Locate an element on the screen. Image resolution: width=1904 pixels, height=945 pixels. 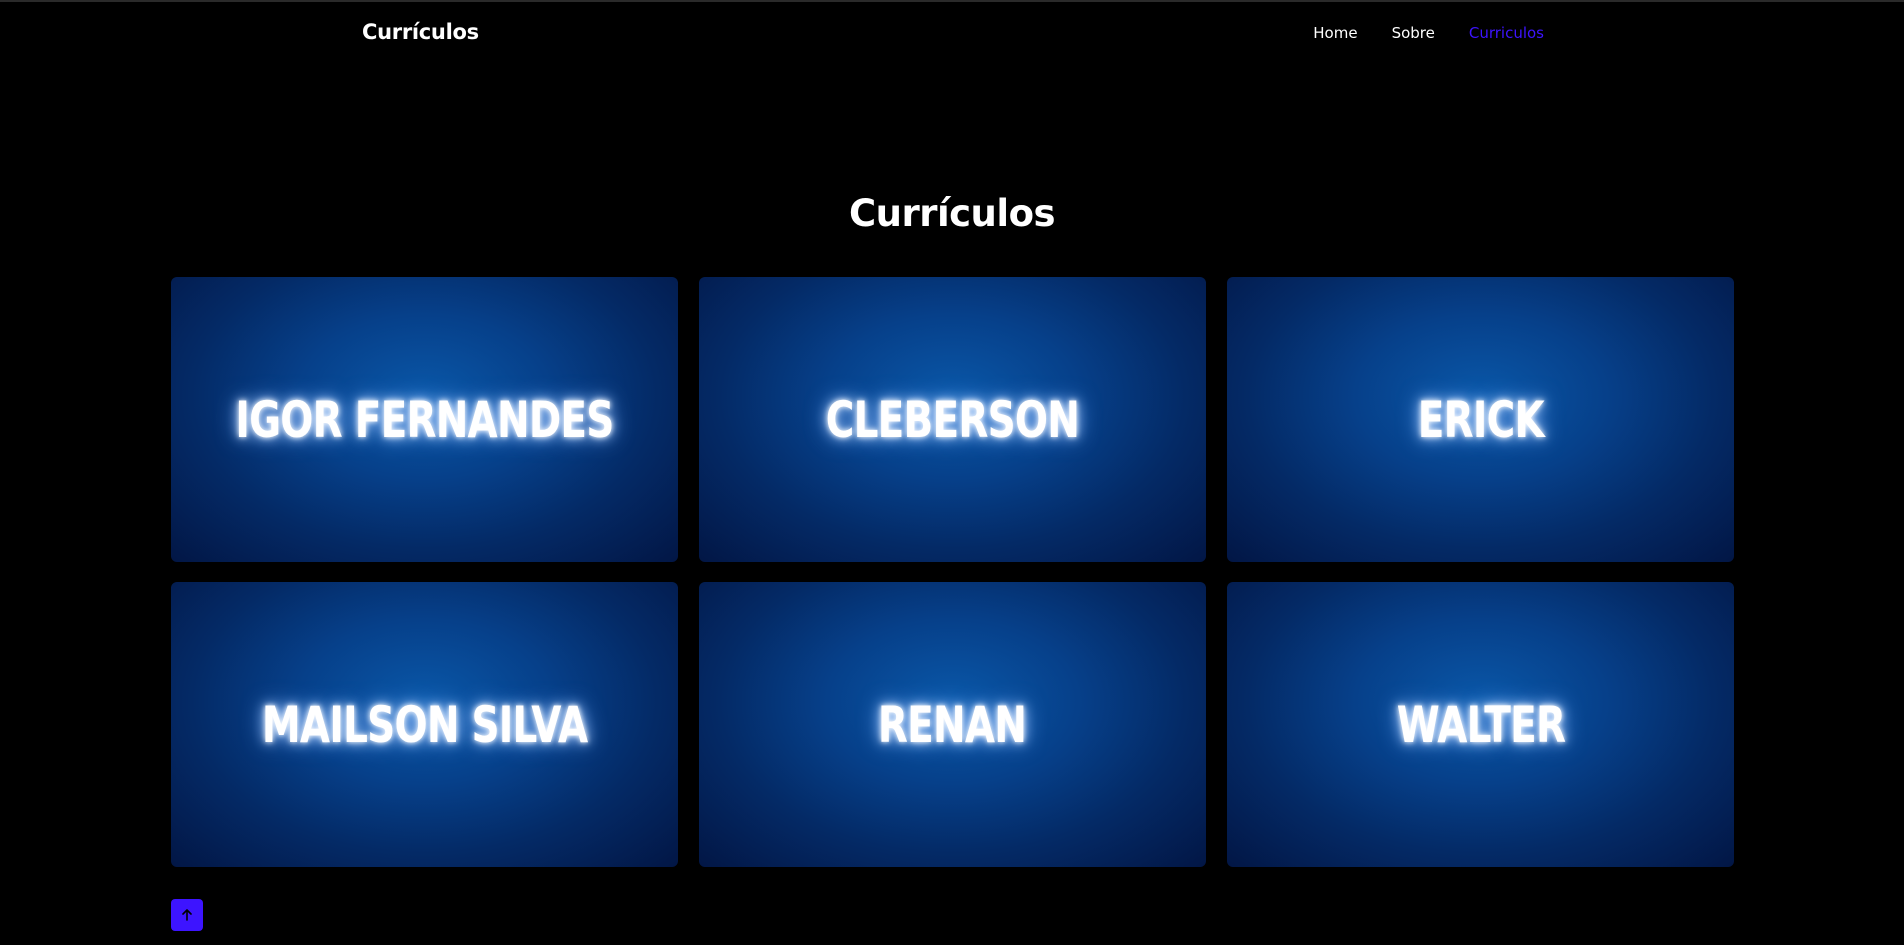
nav-link-sobre: Sobre is located at coordinates (1413, 33).